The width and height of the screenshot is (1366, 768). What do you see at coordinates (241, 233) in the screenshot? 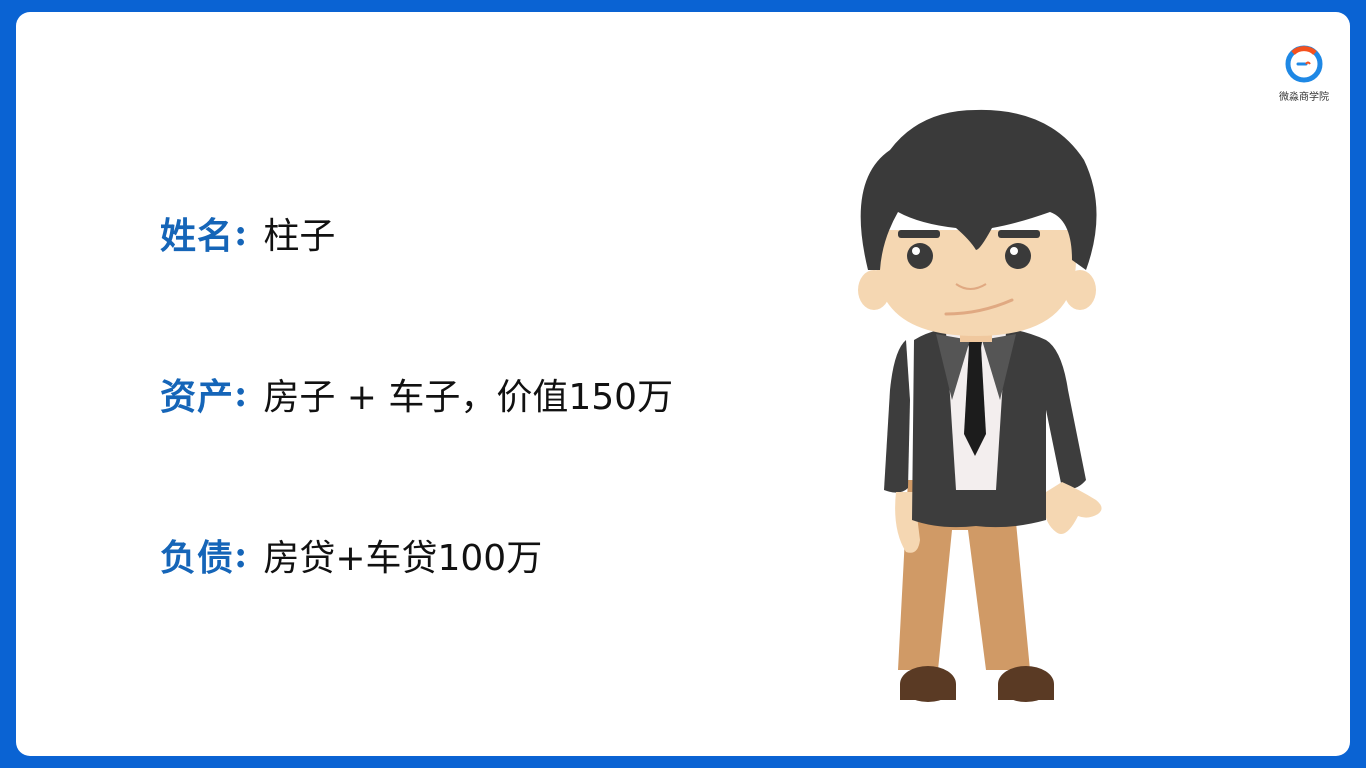
I see `name-colon: :` at bounding box center [241, 233].